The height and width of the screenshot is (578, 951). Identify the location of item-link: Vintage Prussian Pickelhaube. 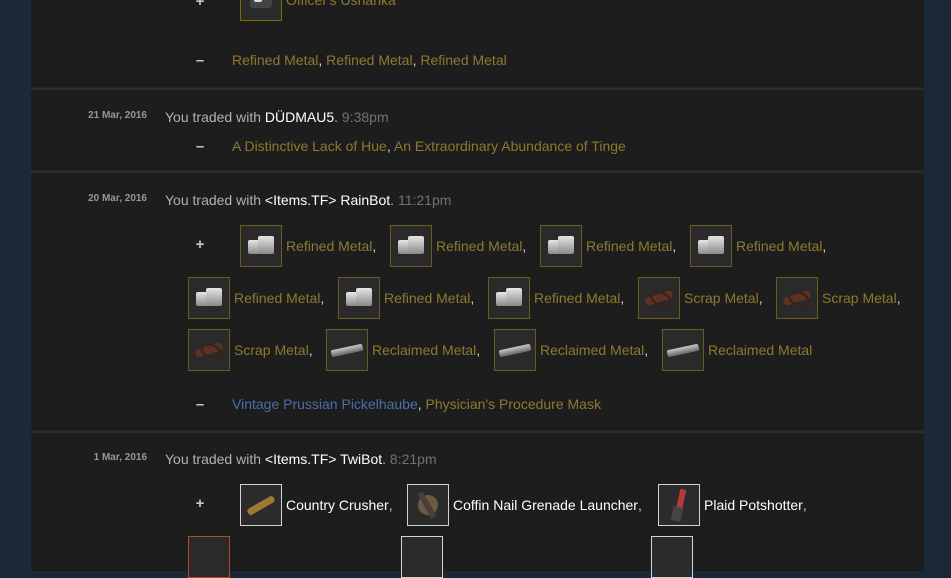
(325, 404).